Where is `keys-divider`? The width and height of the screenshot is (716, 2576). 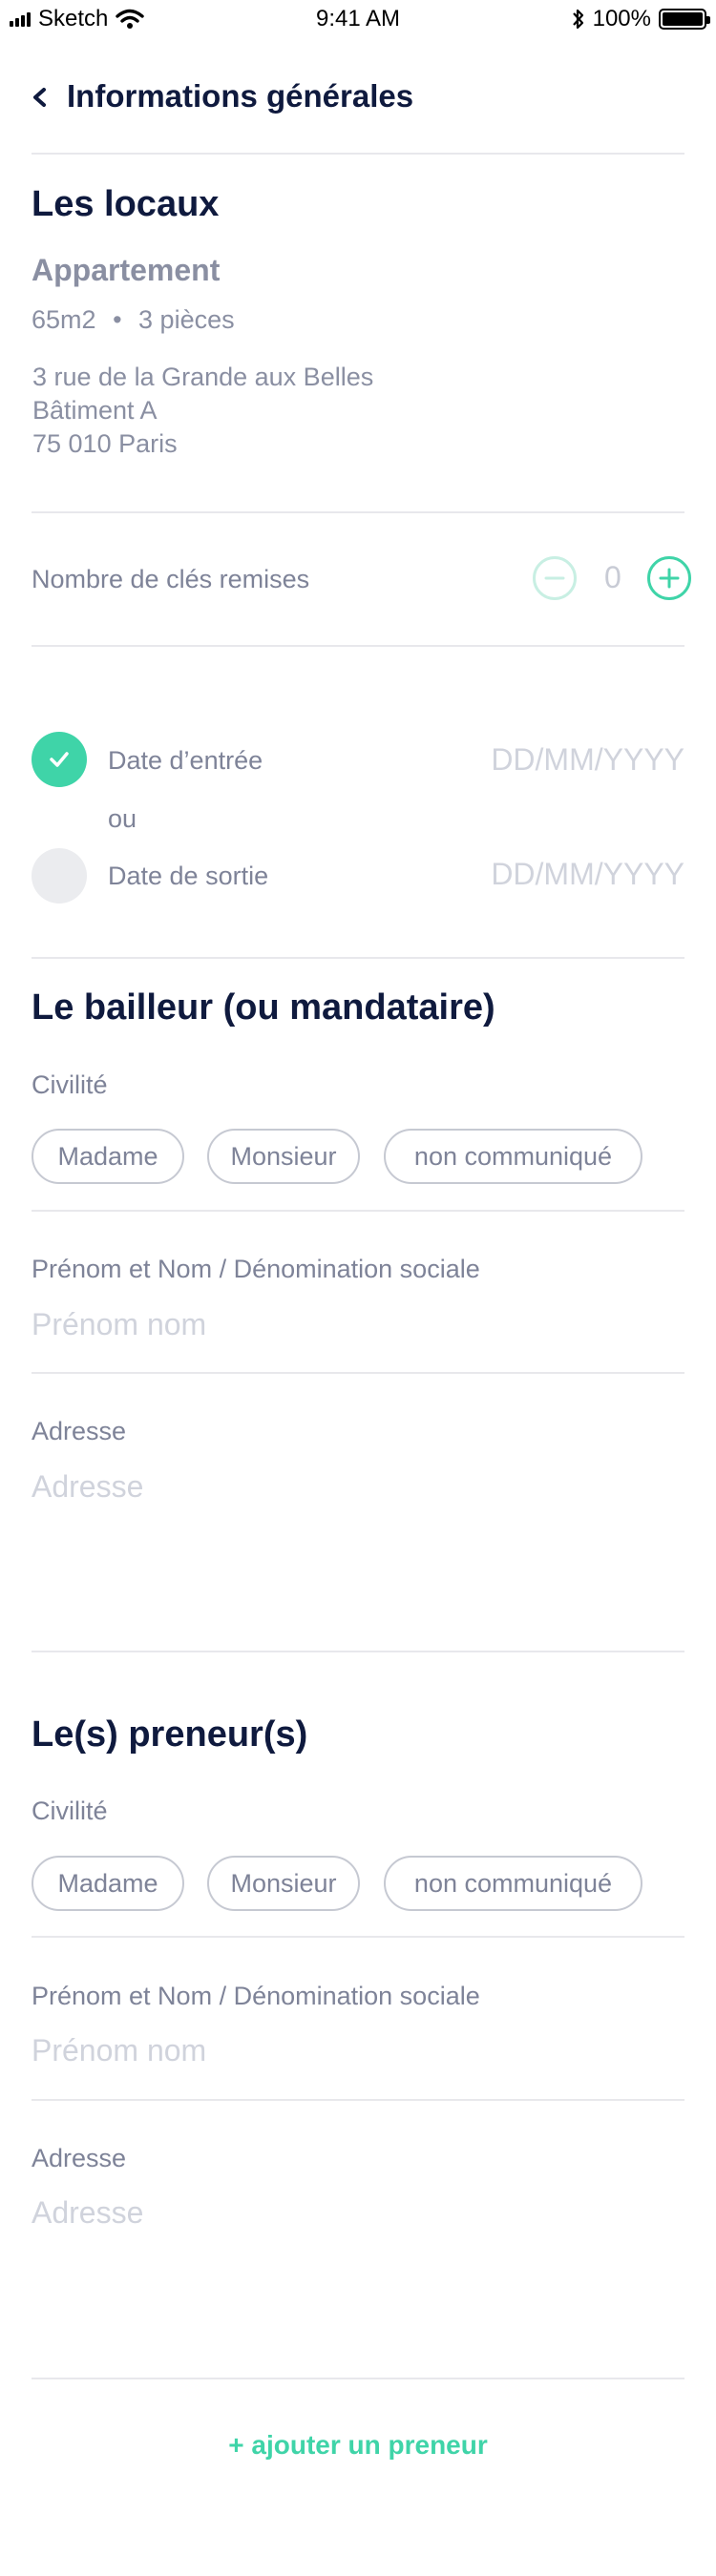 keys-divider is located at coordinates (358, 646).